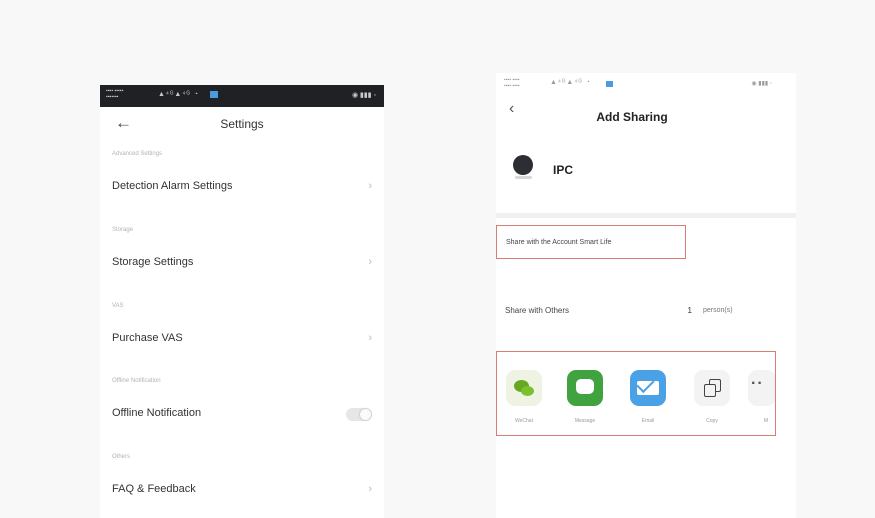 The height and width of the screenshot is (518, 875). Describe the element at coordinates (118, 306) in the screenshot. I see `section-header-vas: VAS` at that location.